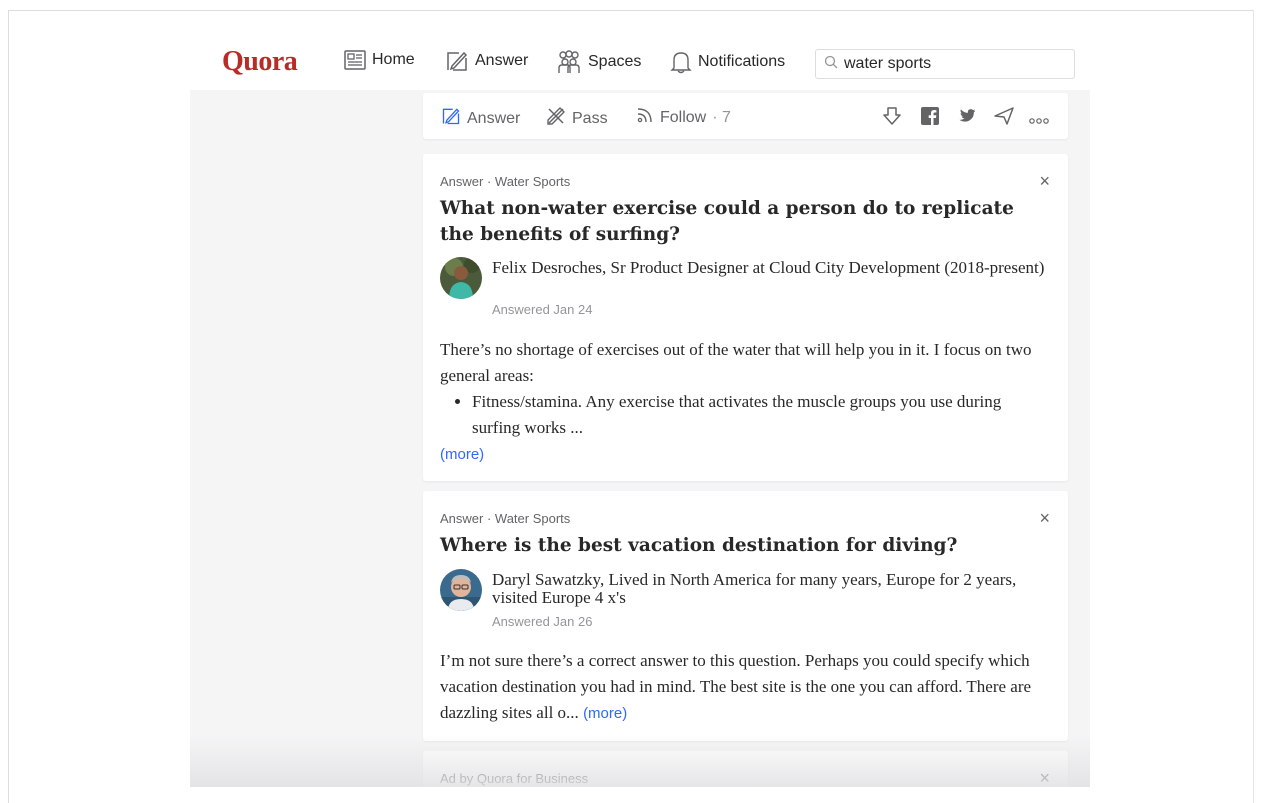 This screenshot has height=803, width=1262. Describe the element at coordinates (542, 621) in the screenshot. I see `answered-date: Answered Jan 26` at that location.